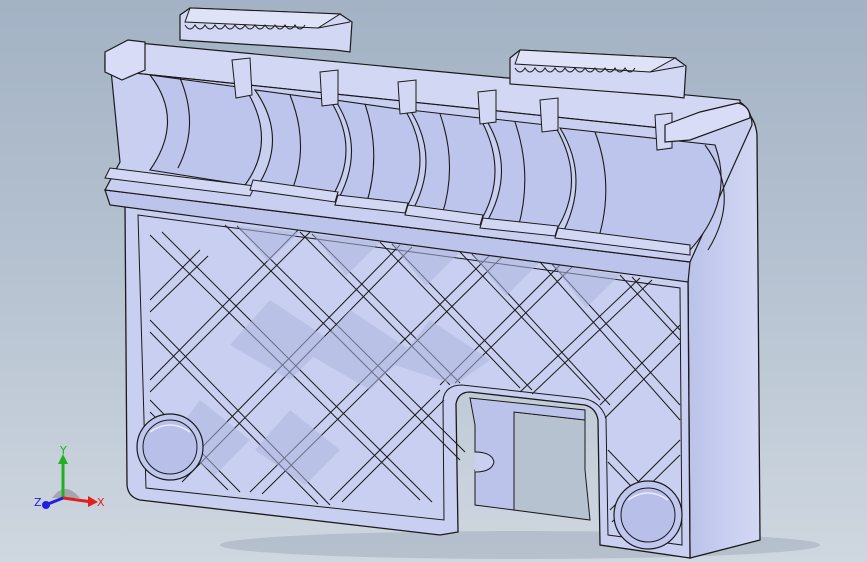  I want to click on triad-z-axis, so click(55, 501).